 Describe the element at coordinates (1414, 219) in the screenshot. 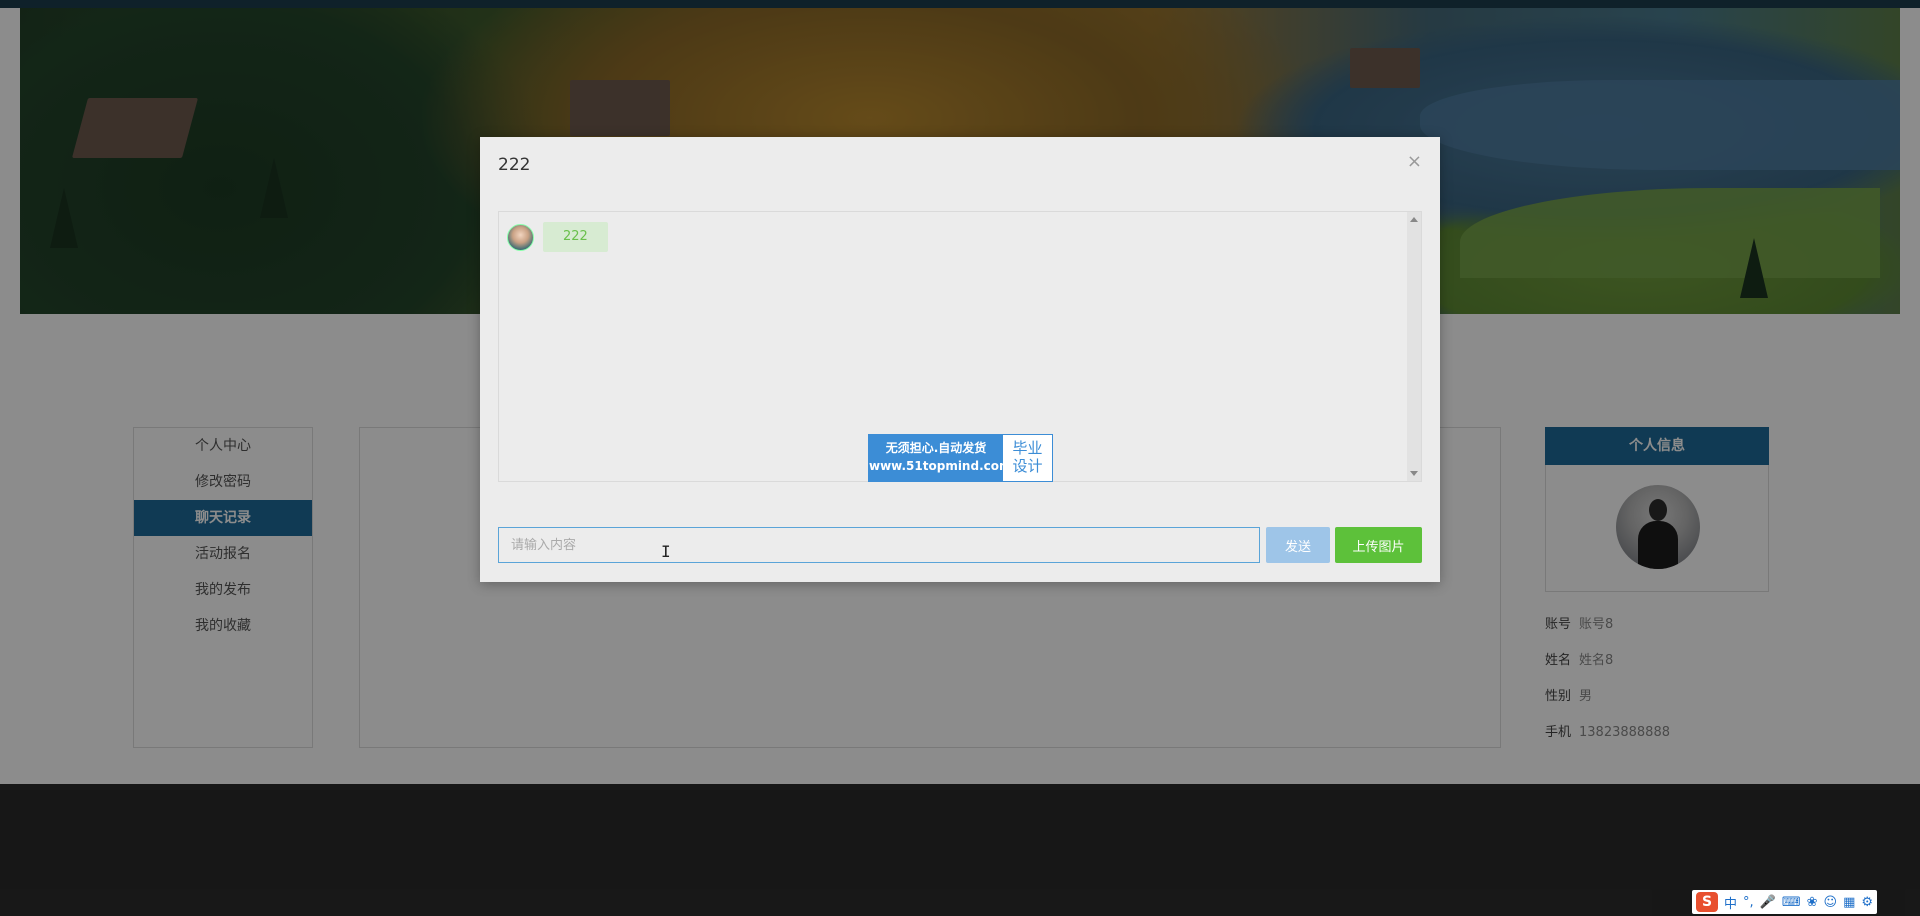

I see `scroll-up-icon` at that location.